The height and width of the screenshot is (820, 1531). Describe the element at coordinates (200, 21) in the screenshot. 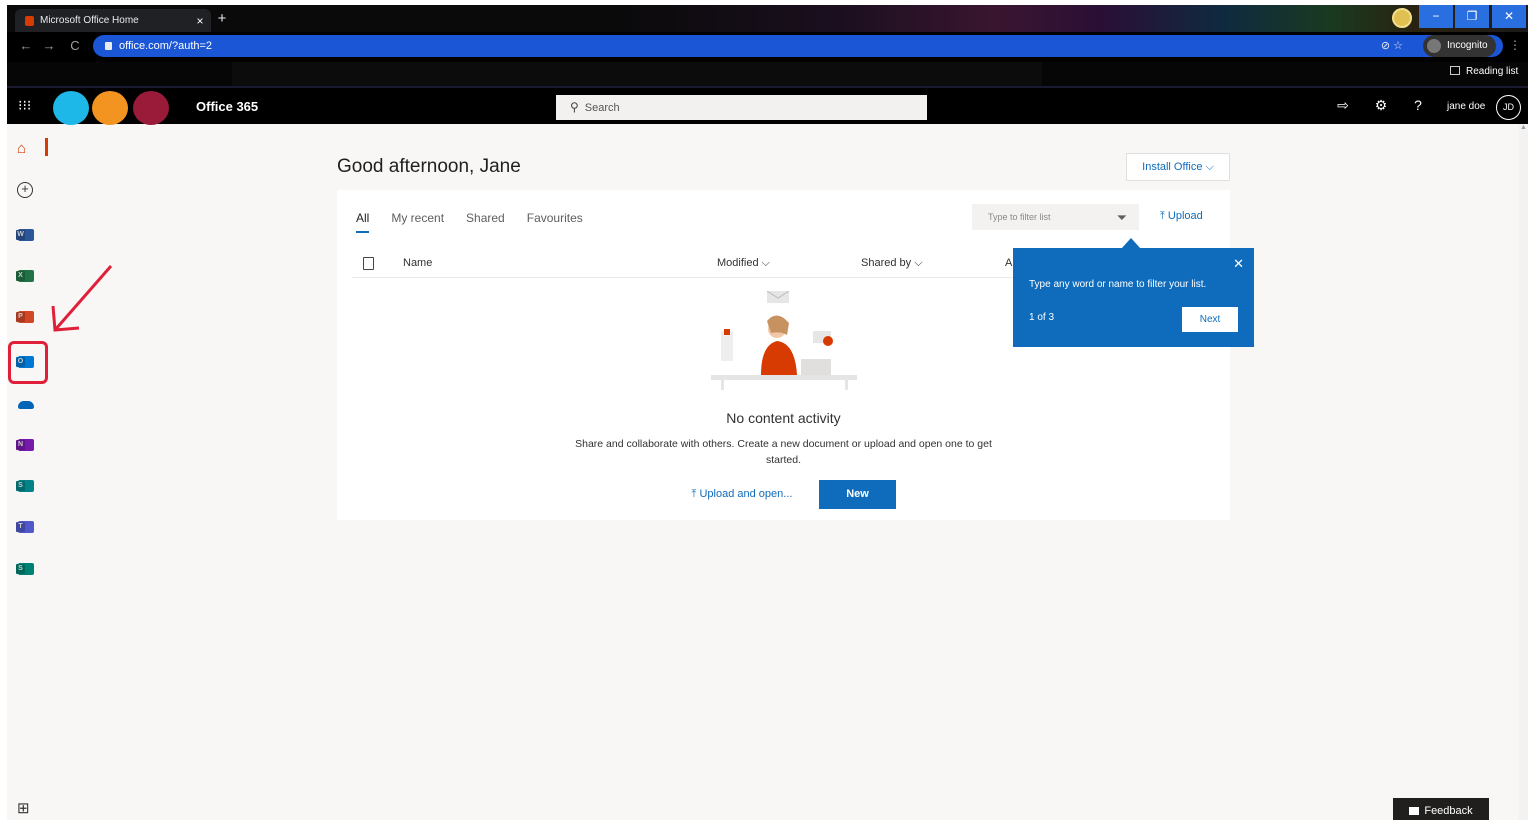

I see `tab-close-icon: ×` at that location.